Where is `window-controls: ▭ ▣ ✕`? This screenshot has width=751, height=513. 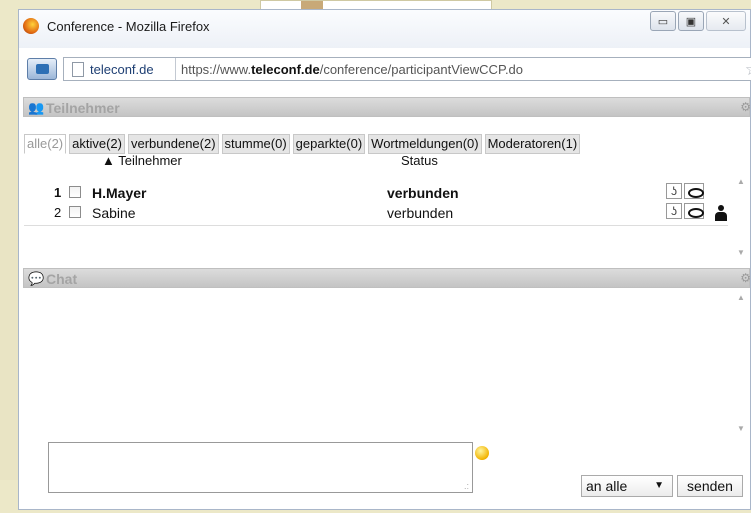 window-controls: ▭ ▣ ✕ is located at coordinates (698, 21).